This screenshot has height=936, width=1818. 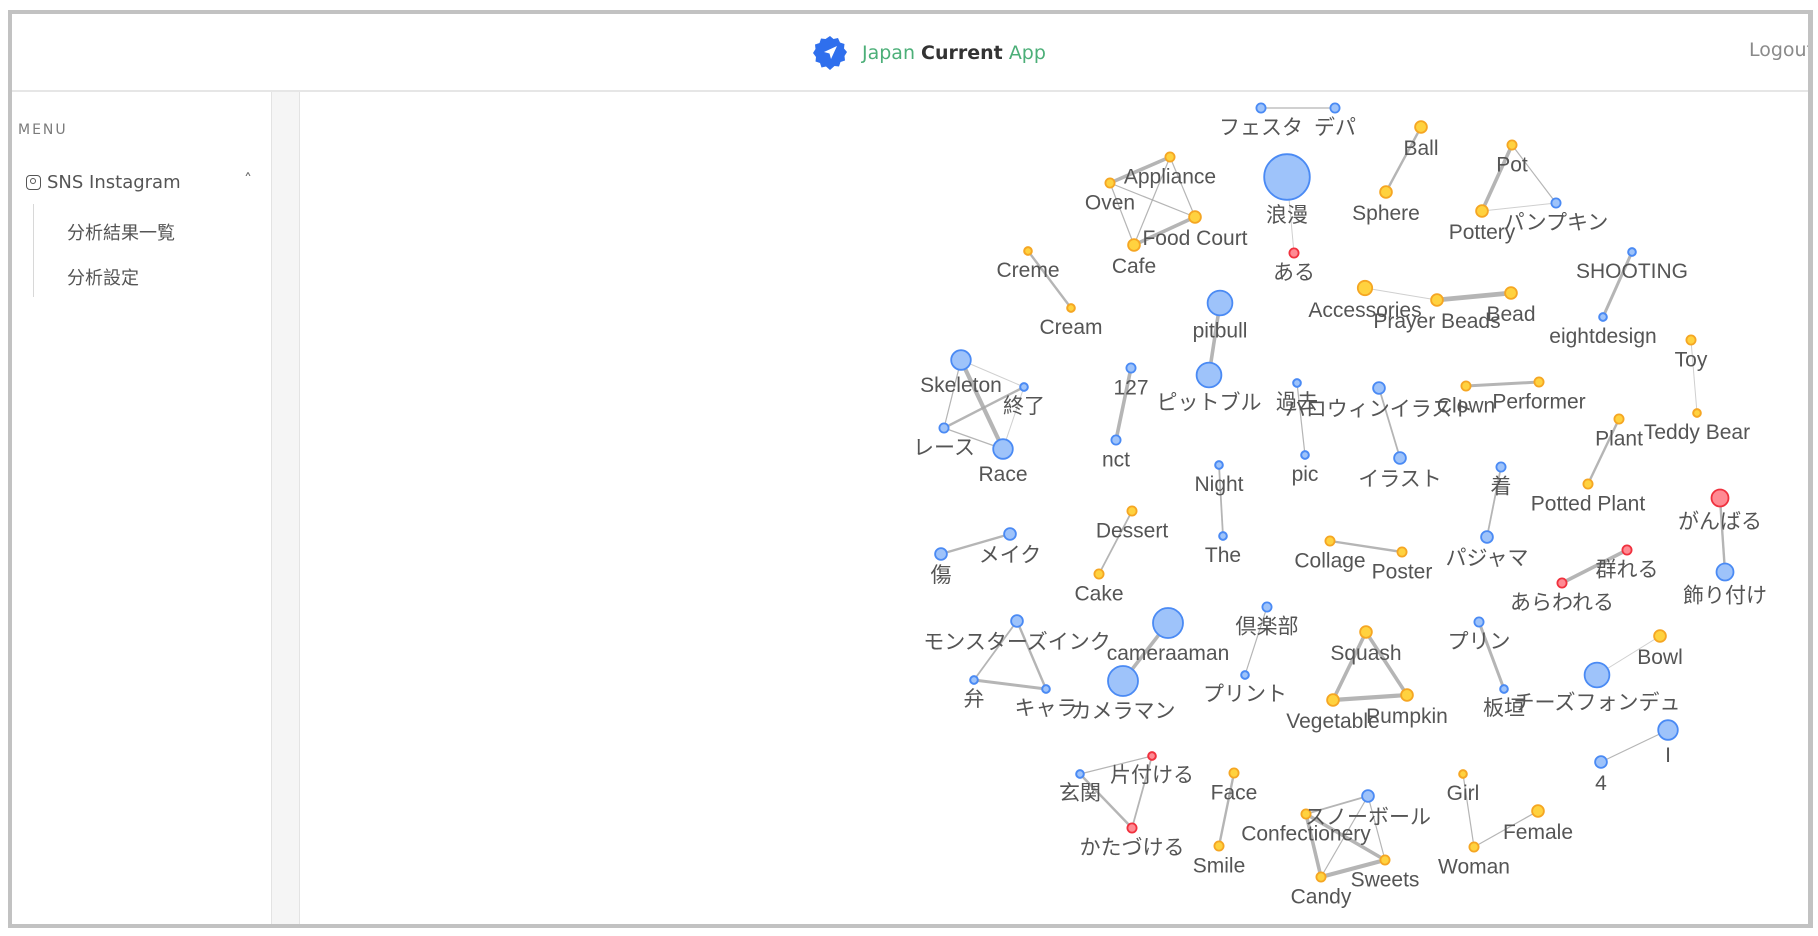 What do you see at coordinates (1098, 594) in the screenshot?
I see `graph-node-label: Cake` at bounding box center [1098, 594].